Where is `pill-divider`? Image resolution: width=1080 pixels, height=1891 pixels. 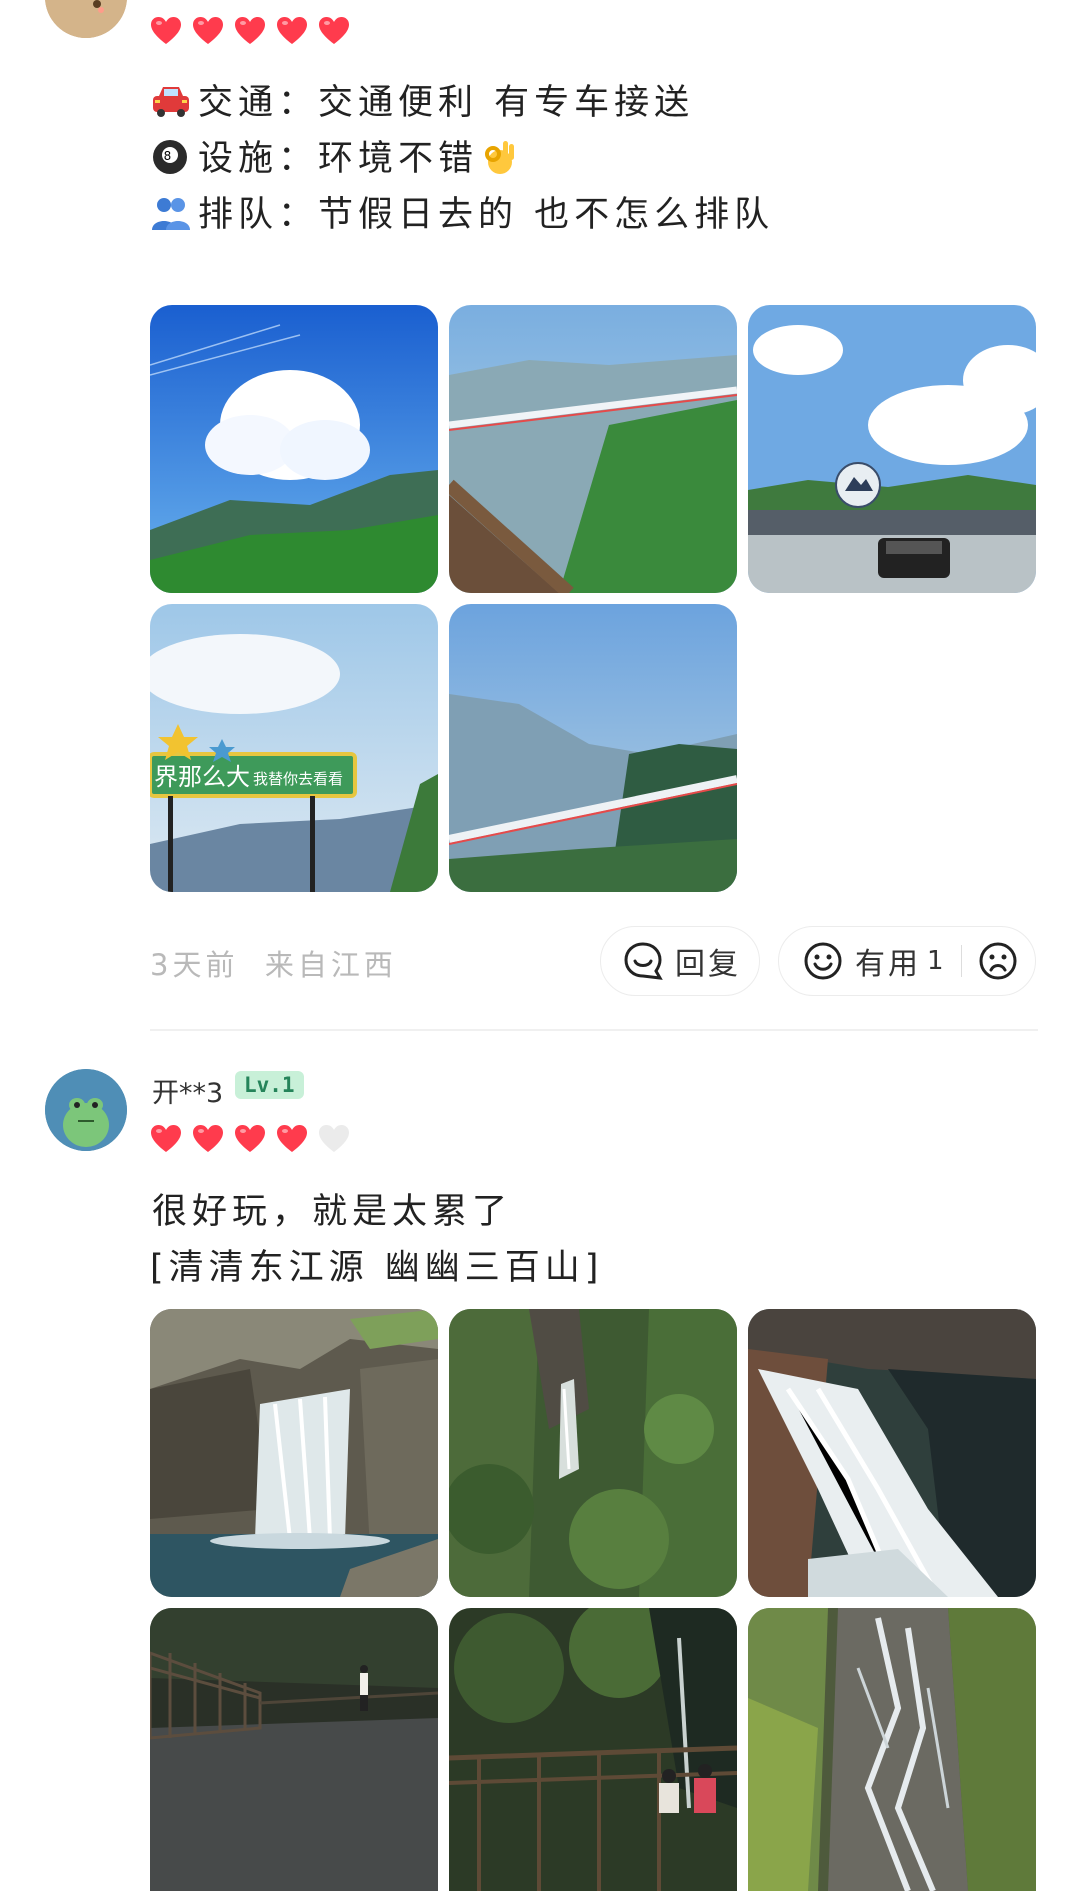
pill-divider is located at coordinates (961, 961).